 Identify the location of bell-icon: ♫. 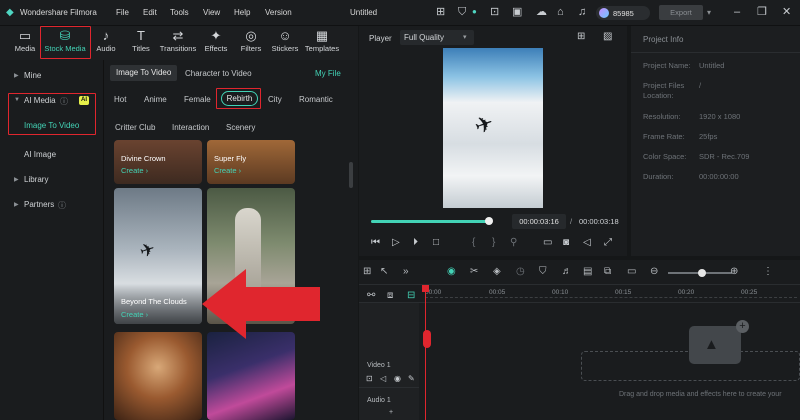
(582, 12).